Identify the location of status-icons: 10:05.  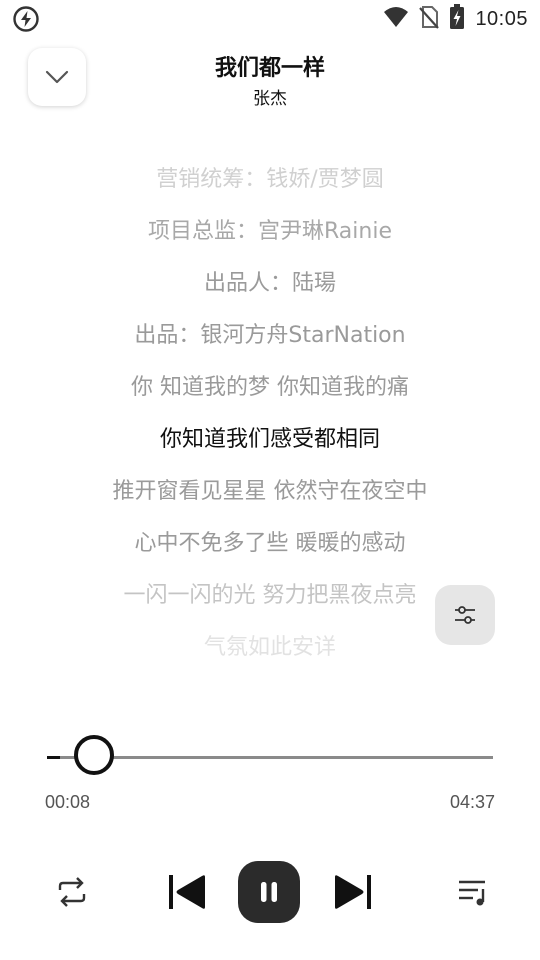
(455, 19).